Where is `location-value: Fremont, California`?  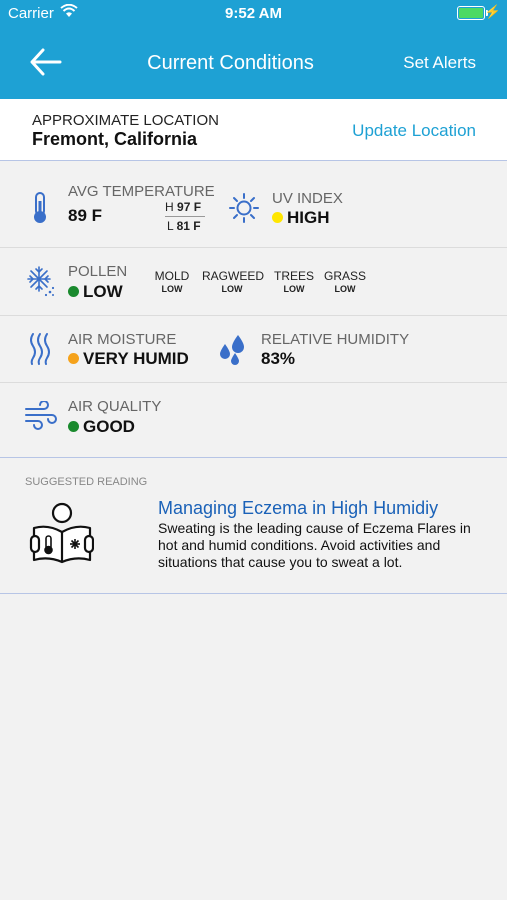
location-value: Fremont, California is located at coordinates (115, 139).